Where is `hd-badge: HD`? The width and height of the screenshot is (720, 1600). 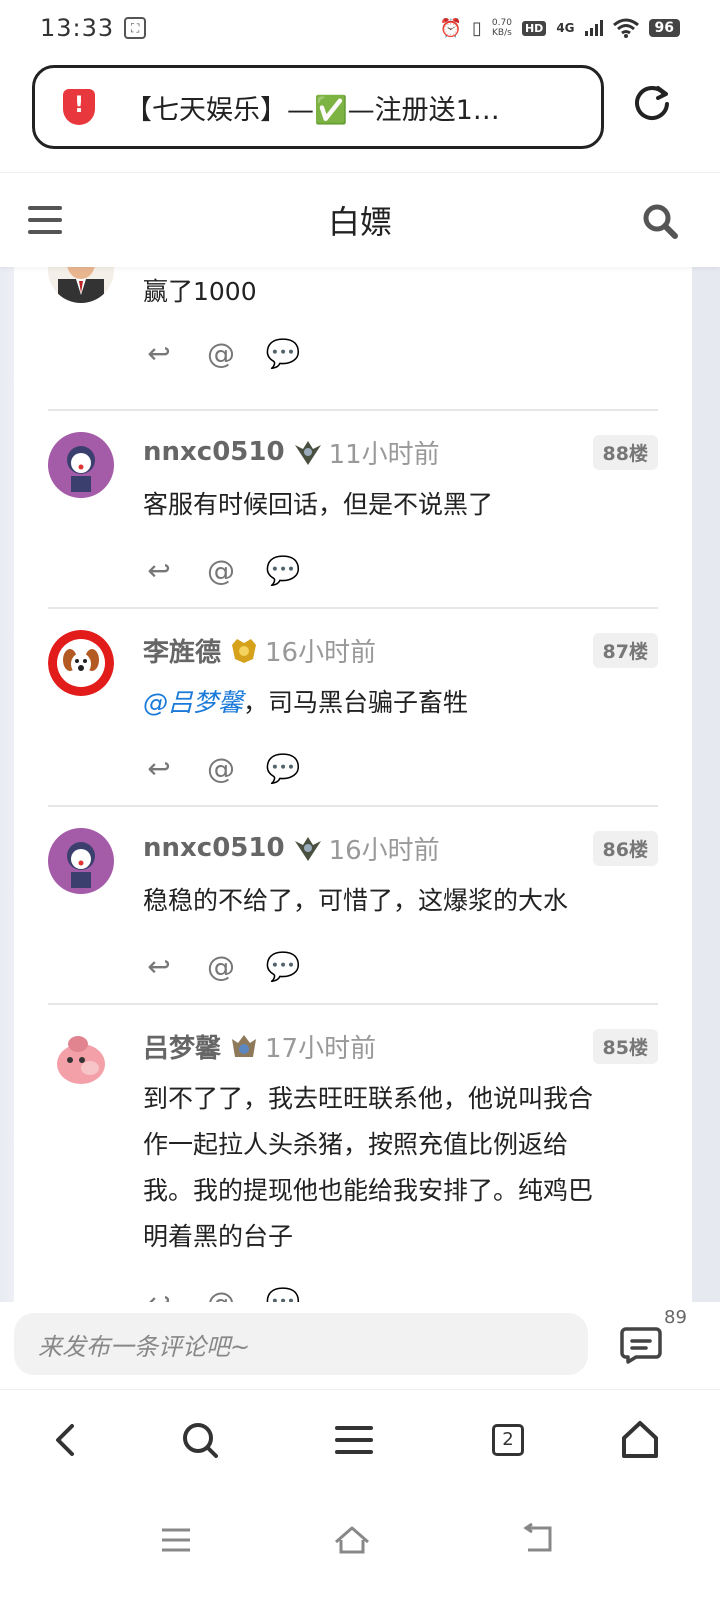 hd-badge: HD is located at coordinates (534, 28).